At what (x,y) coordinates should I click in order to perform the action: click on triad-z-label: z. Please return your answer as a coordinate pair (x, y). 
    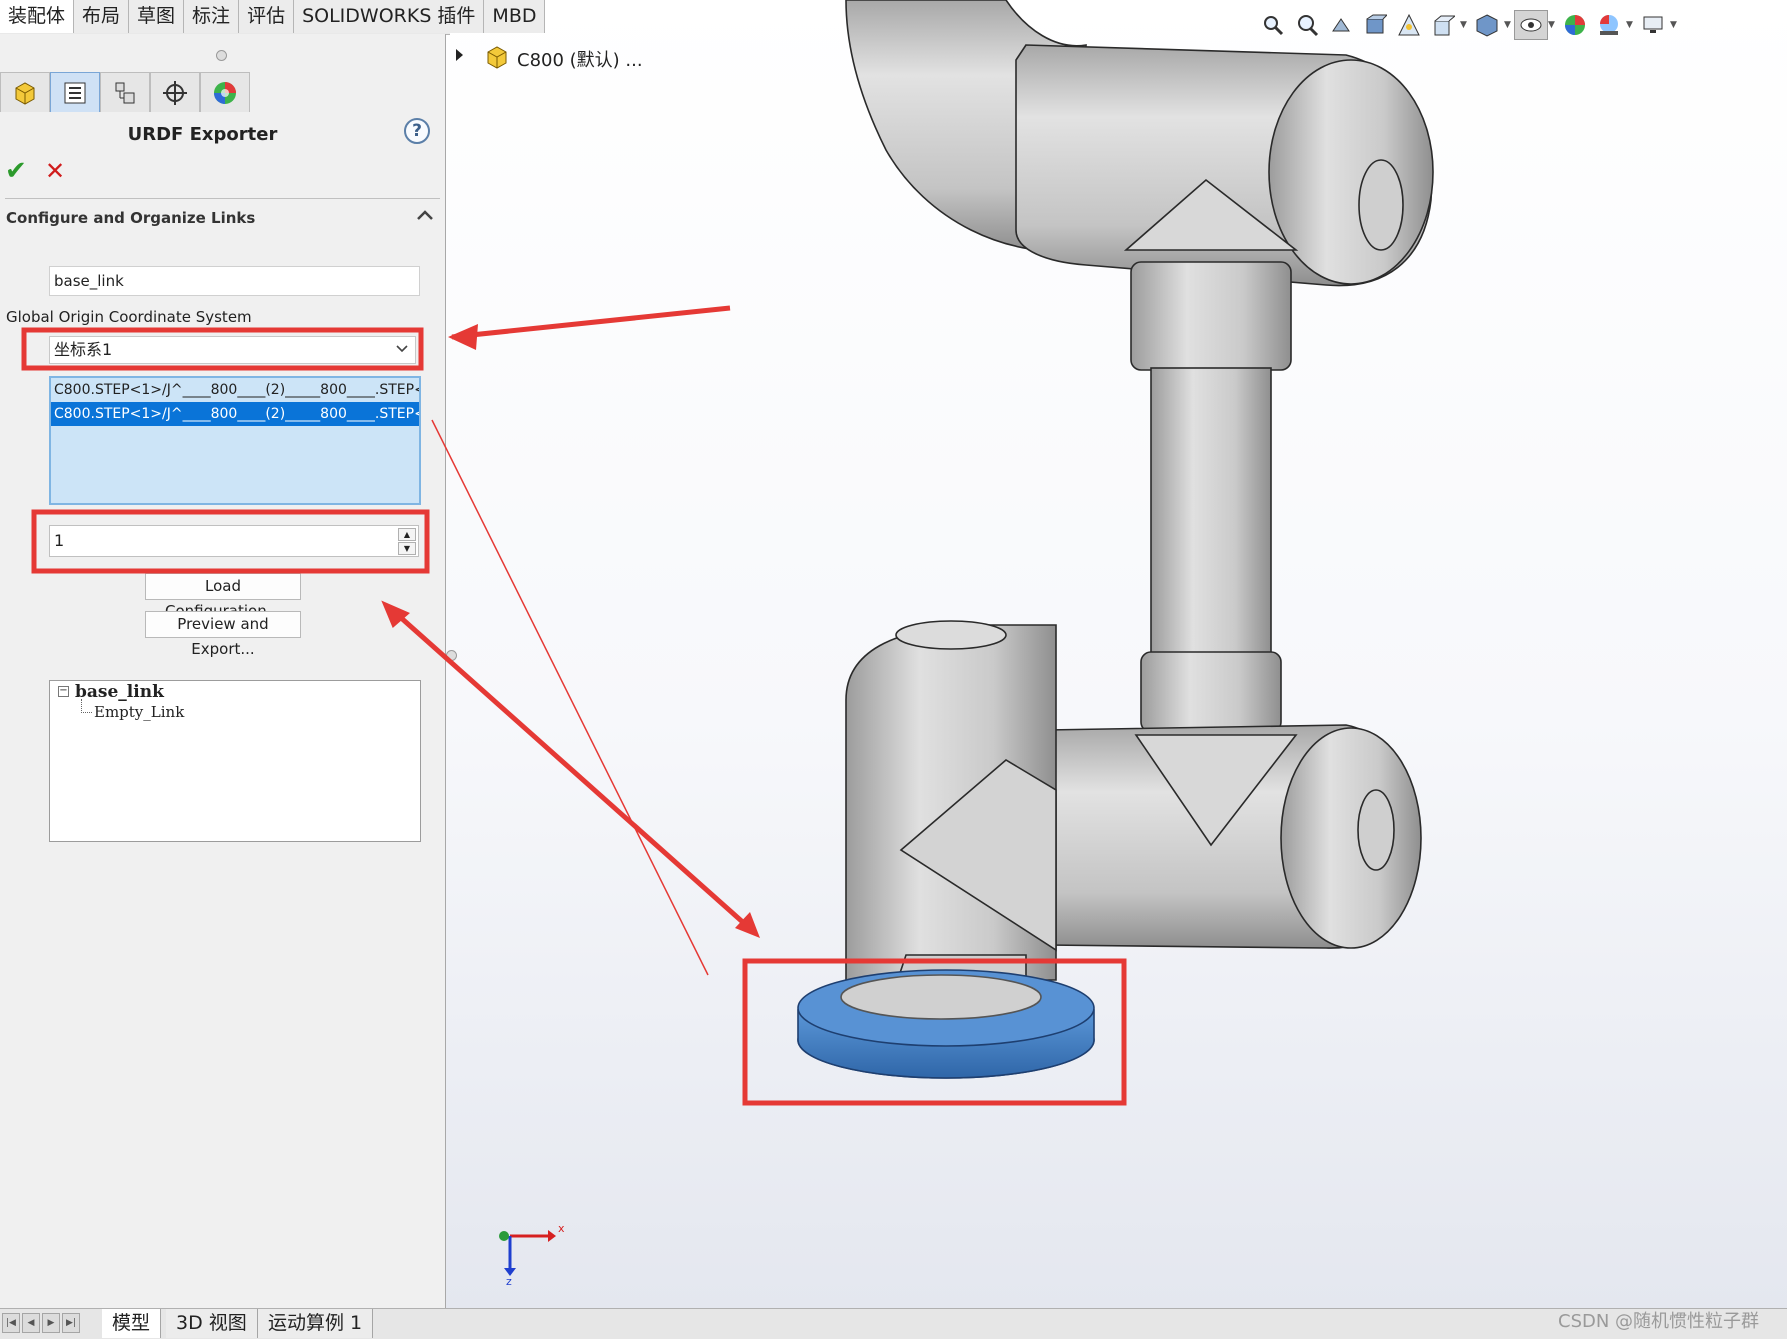
    Looking at the image, I should click on (509, 1280).